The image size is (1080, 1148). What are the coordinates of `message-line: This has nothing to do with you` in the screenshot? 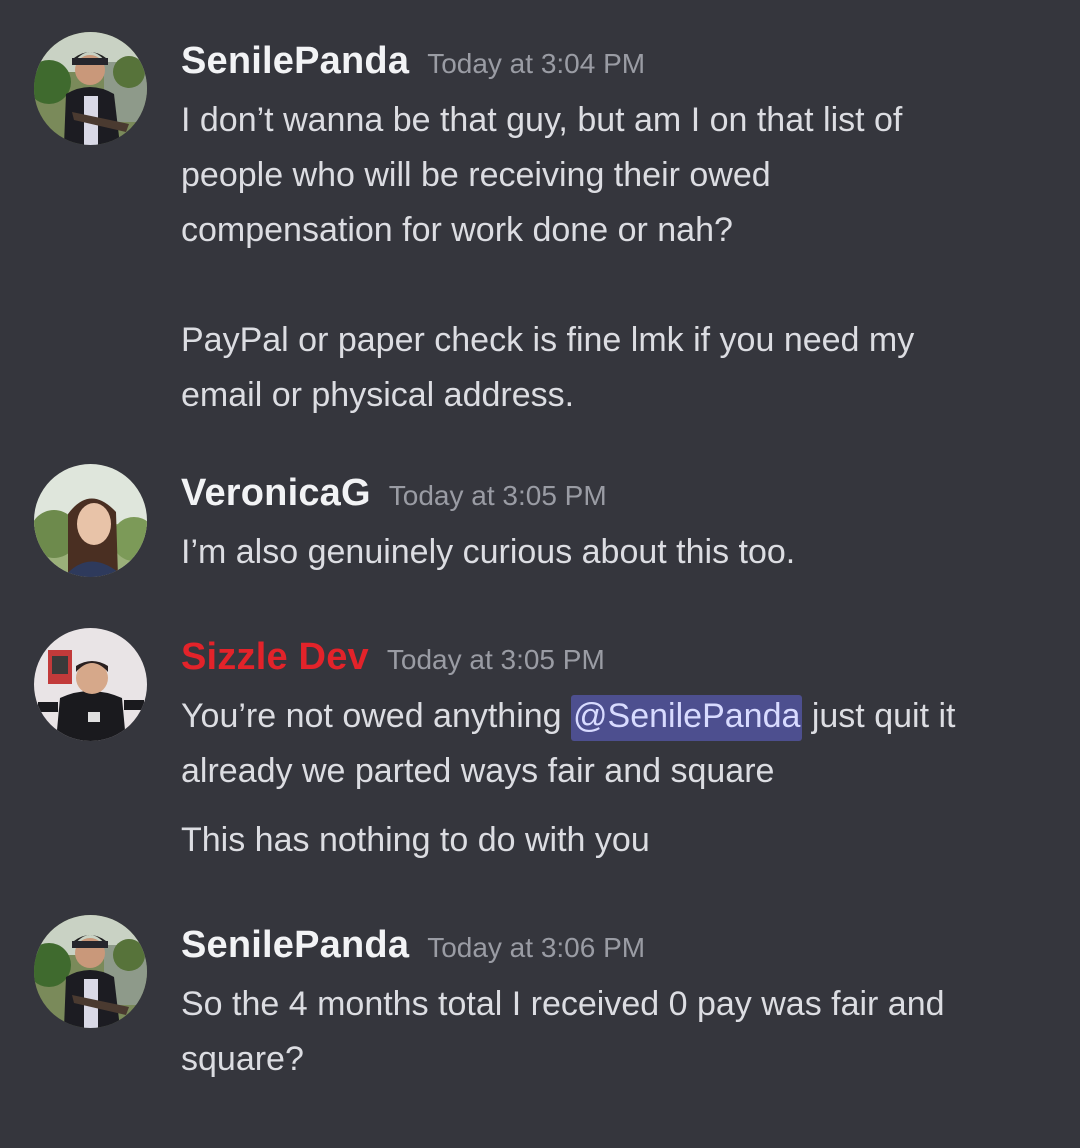 It's located at (415, 840).